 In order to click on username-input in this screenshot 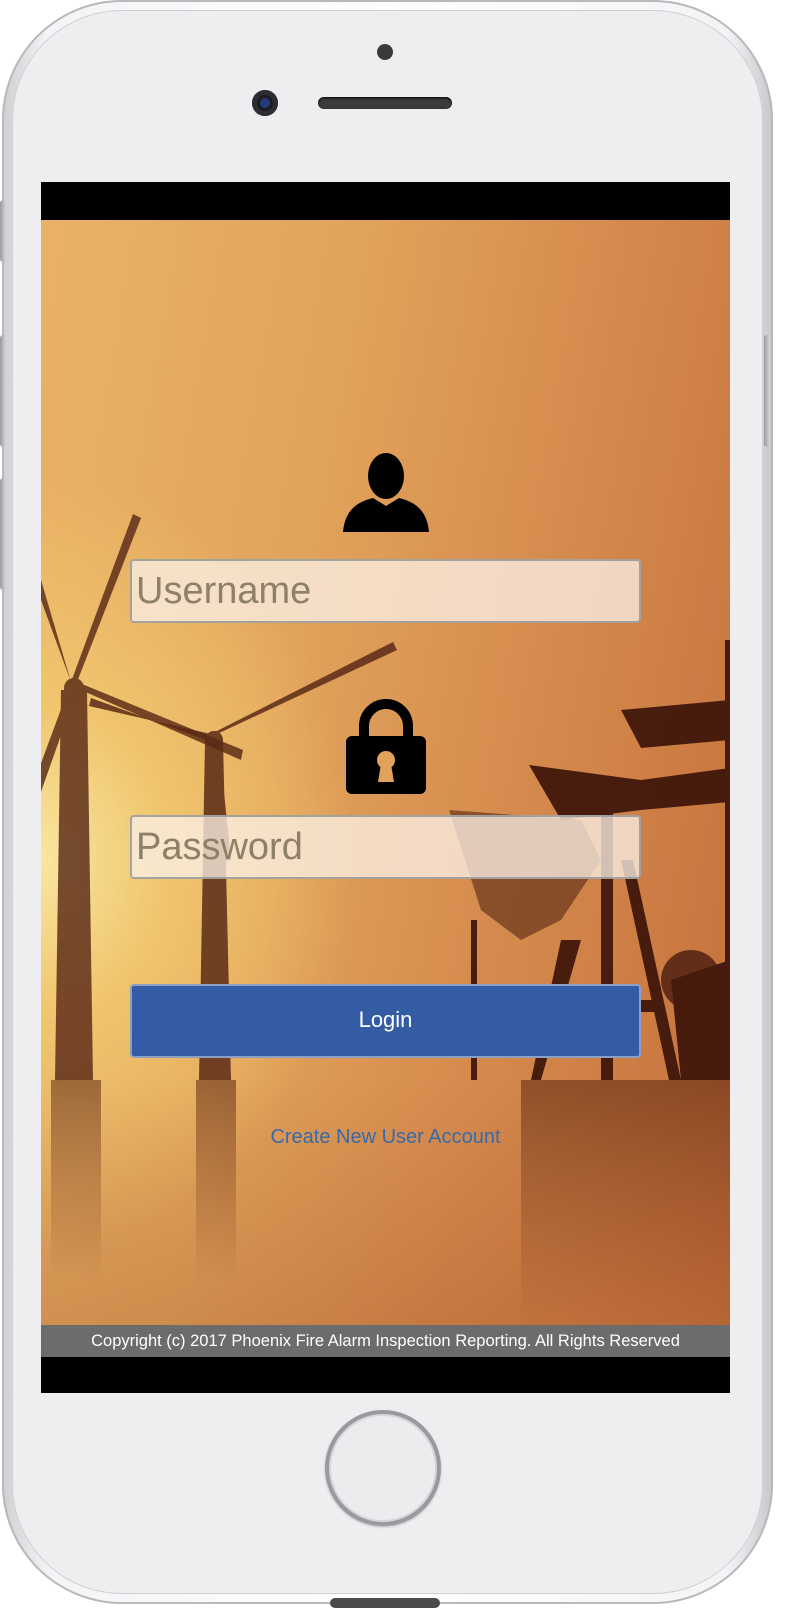, I will do `click(385, 591)`.